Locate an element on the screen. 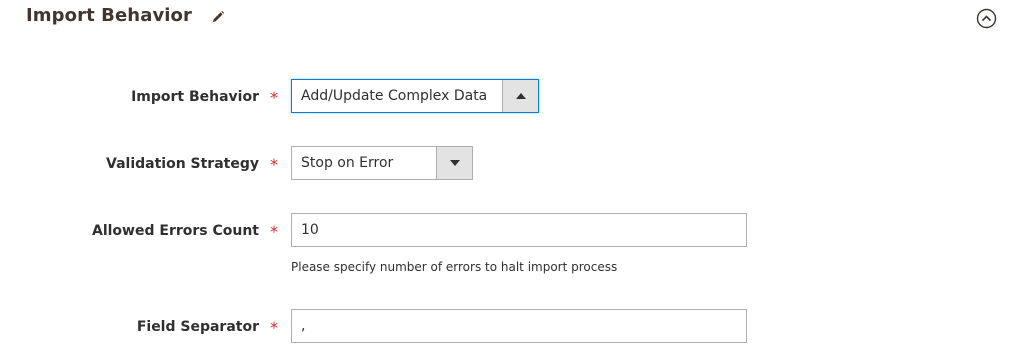 This screenshot has width=1024, height=356. pencil-icon is located at coordinates (218, 17).